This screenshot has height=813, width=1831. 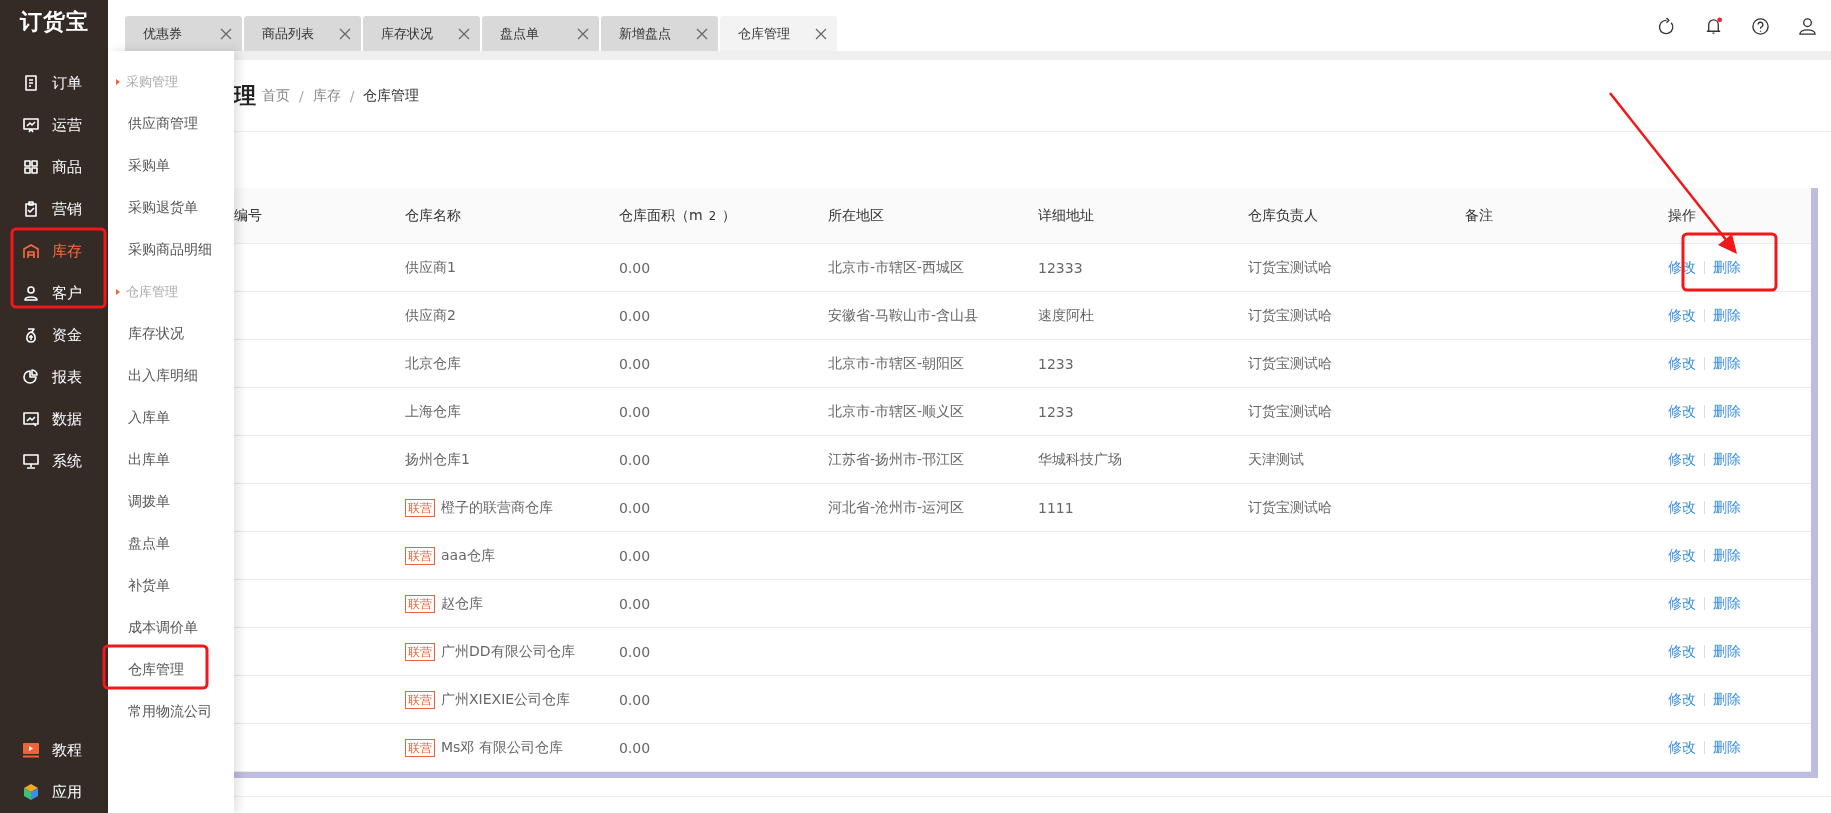 I want to click on help-icon, so click(x=1760, y=26).